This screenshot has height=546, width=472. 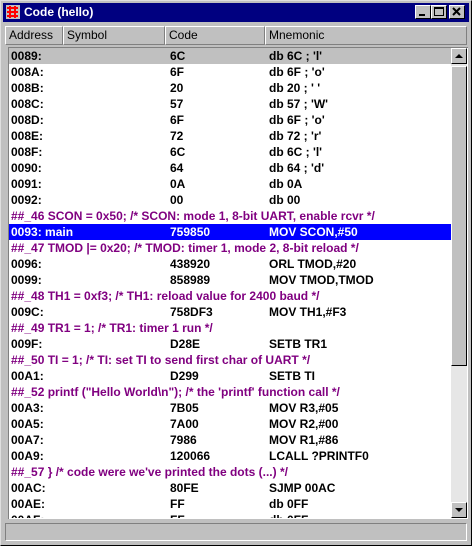 What do you see at coordinates (230, 280) in the screenshot?
I see `code-row: 0099: 858989 MOV TMOD,TMOD` at bounding box center [230, 280].